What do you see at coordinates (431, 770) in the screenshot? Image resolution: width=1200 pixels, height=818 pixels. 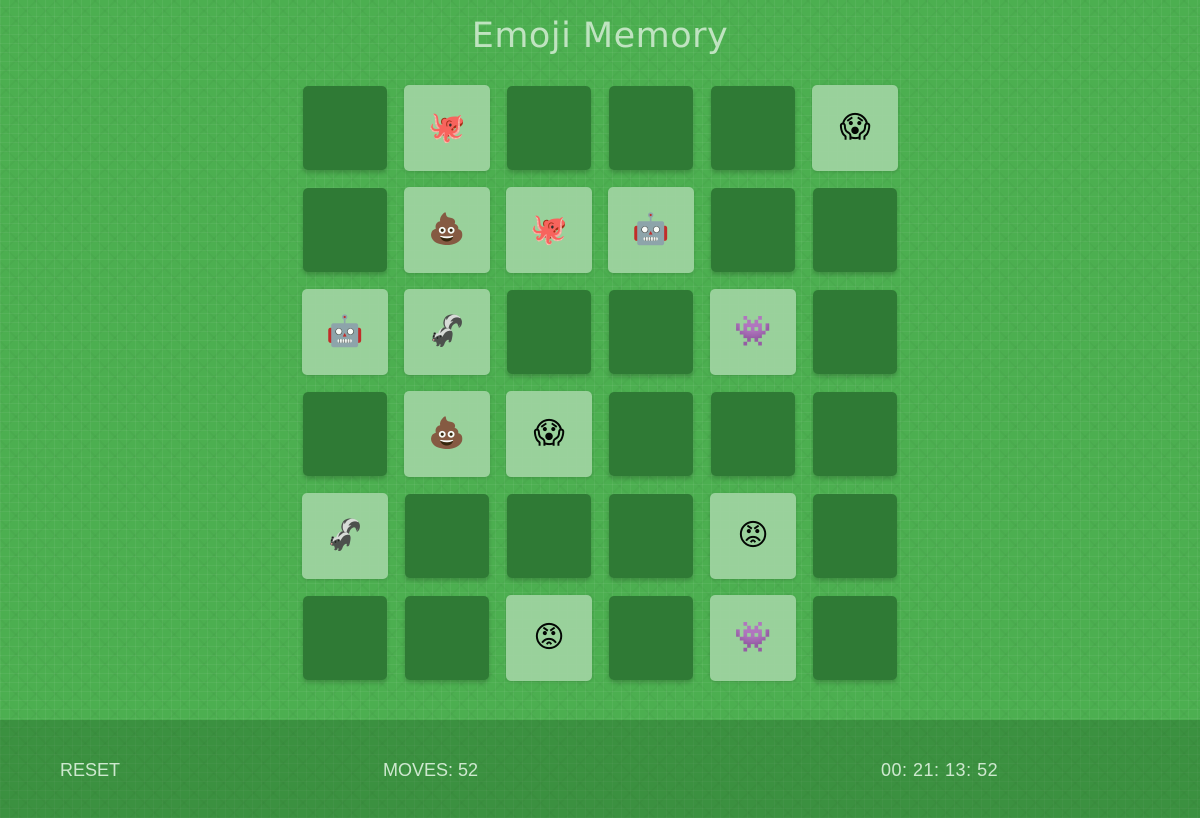 I see `moves-counter: MOVES: 52` at bounding box center [431, 770].